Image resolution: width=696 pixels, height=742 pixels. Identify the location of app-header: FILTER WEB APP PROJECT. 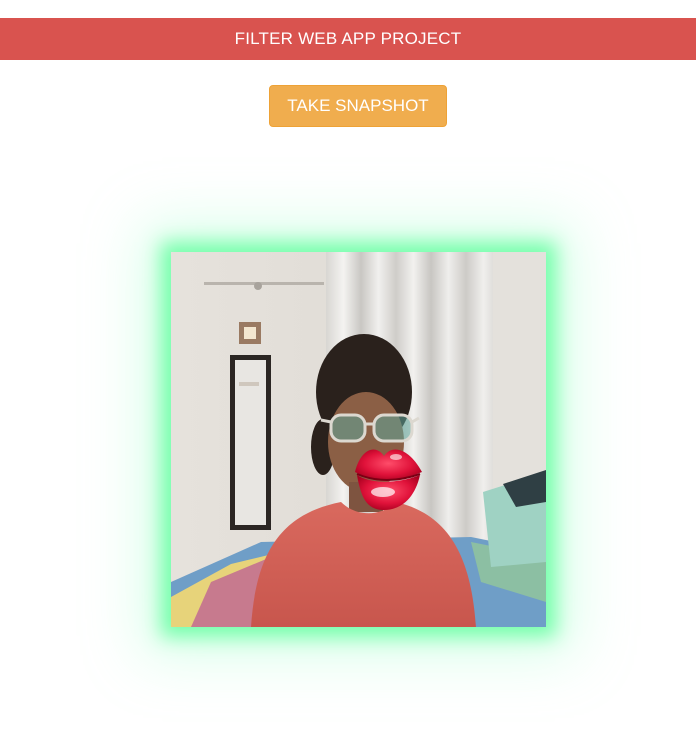
(348, 39).